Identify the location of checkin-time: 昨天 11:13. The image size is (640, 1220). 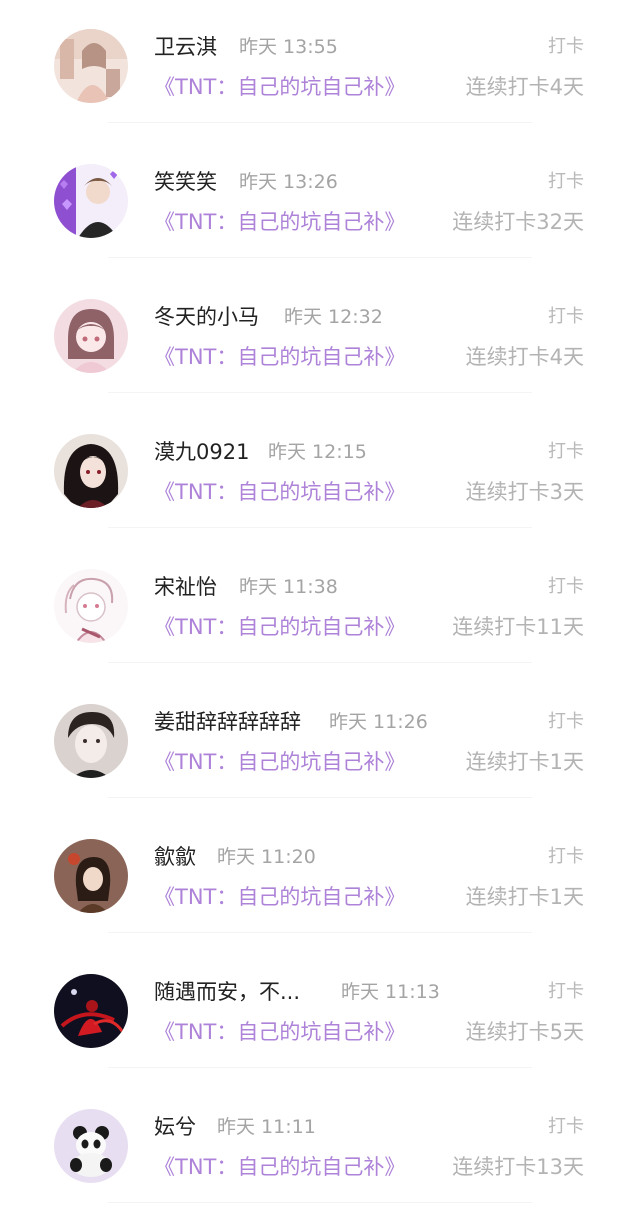
(390, 992).